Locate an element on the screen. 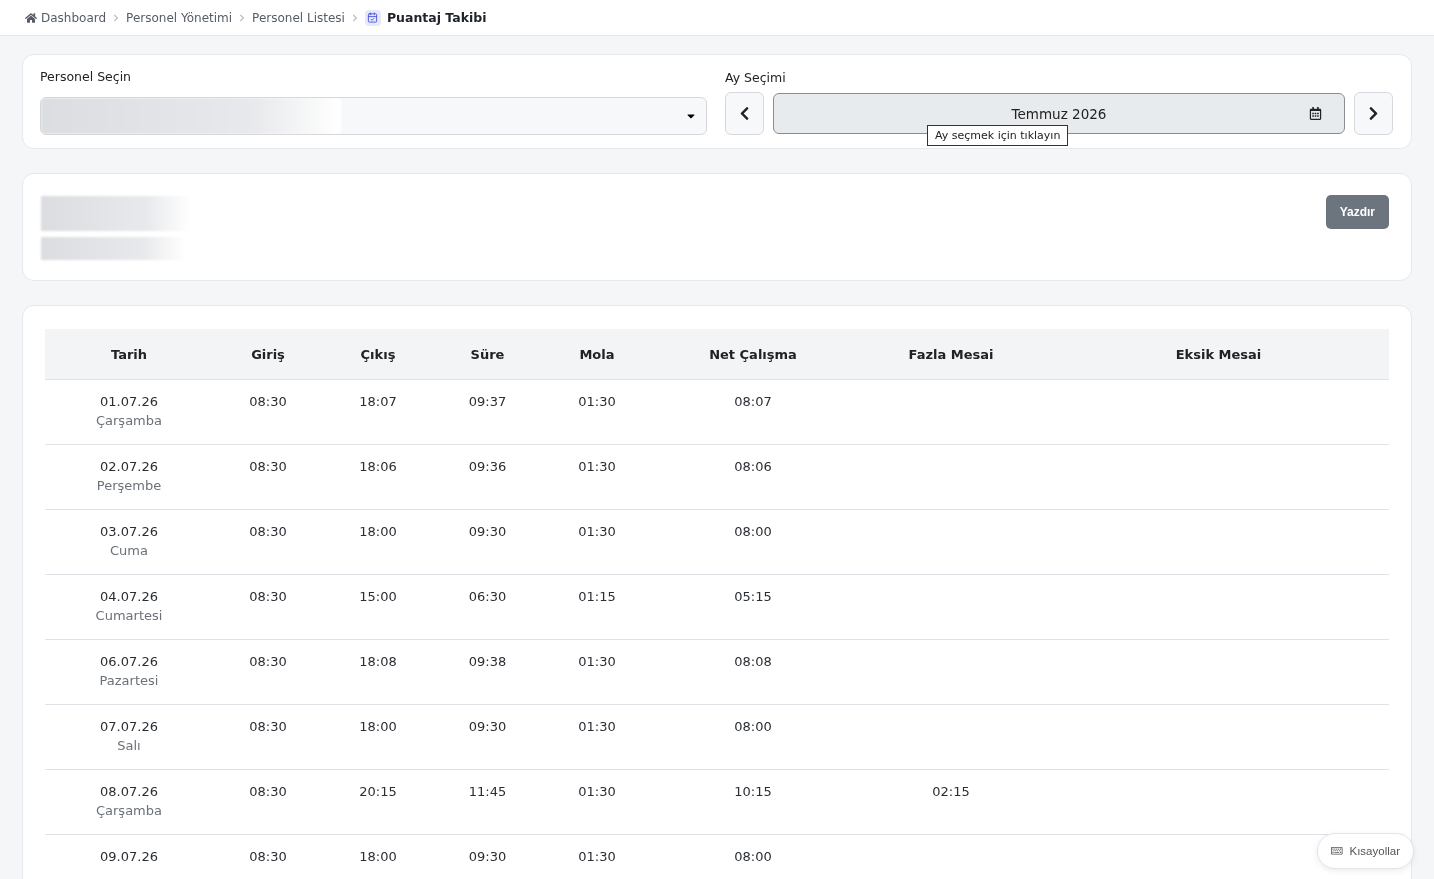  field-label: Personel Seçin is located at coordinates (86, 76).